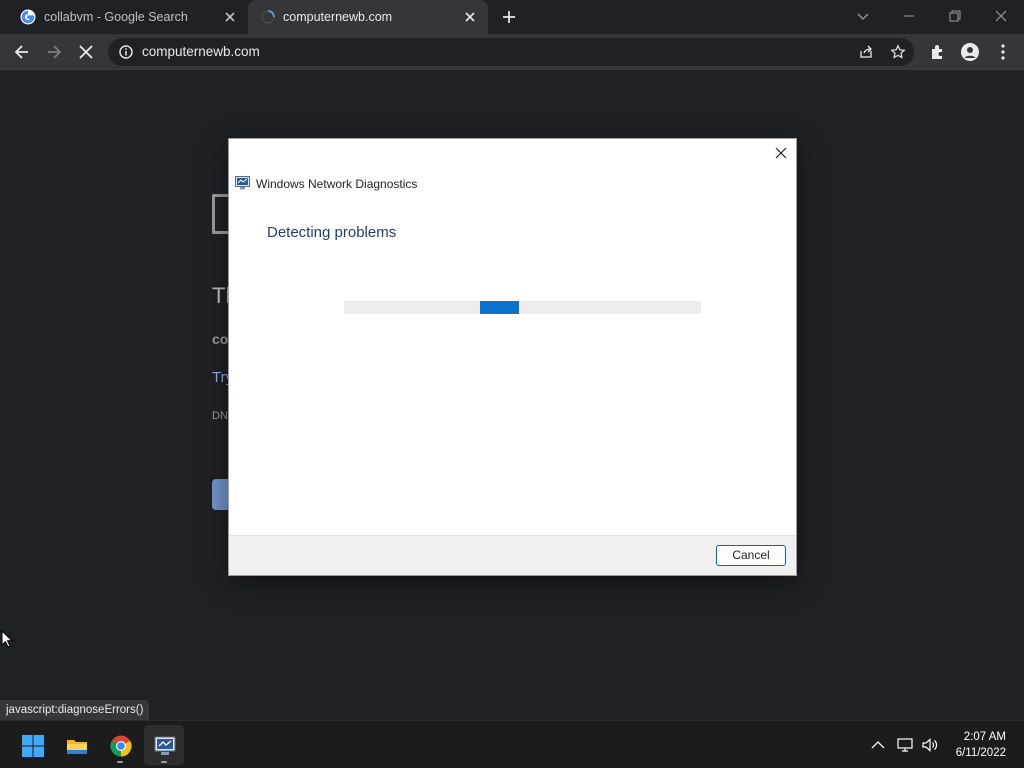 This screenshot has height=768, width=1024. What do you see at coordinates (522, 307) in the screenshot?
I see `progress-bar` at bounding box center [522, 307].